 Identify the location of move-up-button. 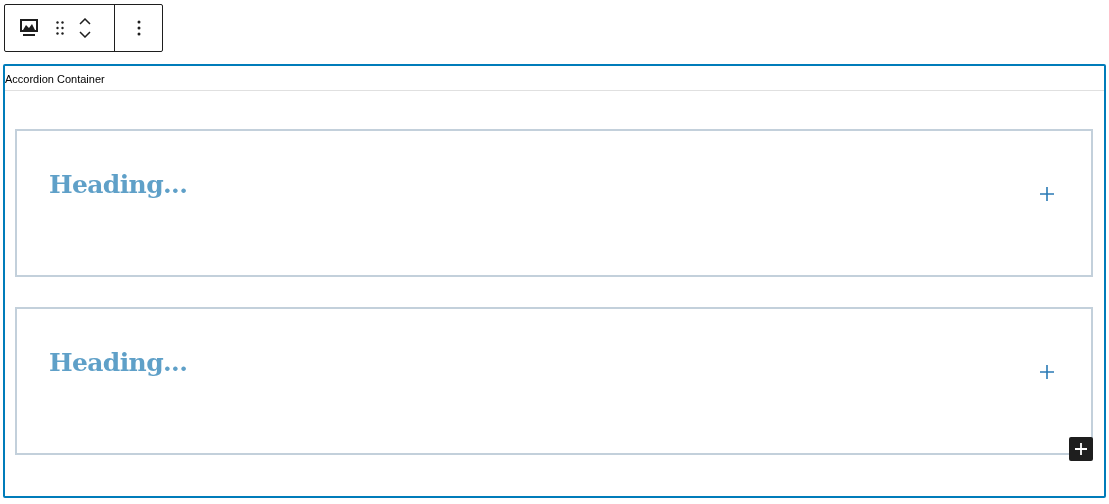
(85, 21).